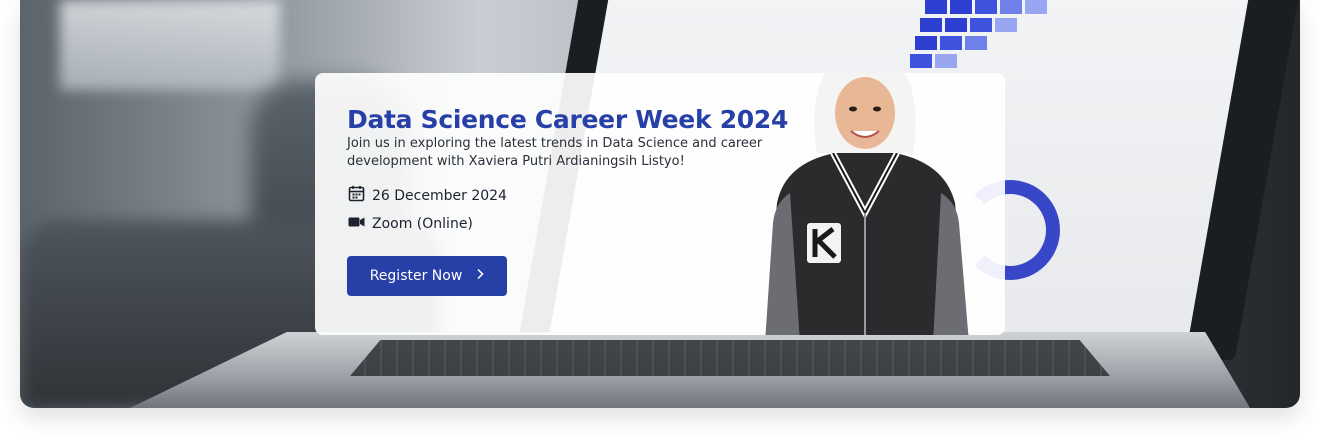  Describe the element at coordinates (568, 119) in the screenshot. I see `event-title: Data Science Career Week 2024` at that location.